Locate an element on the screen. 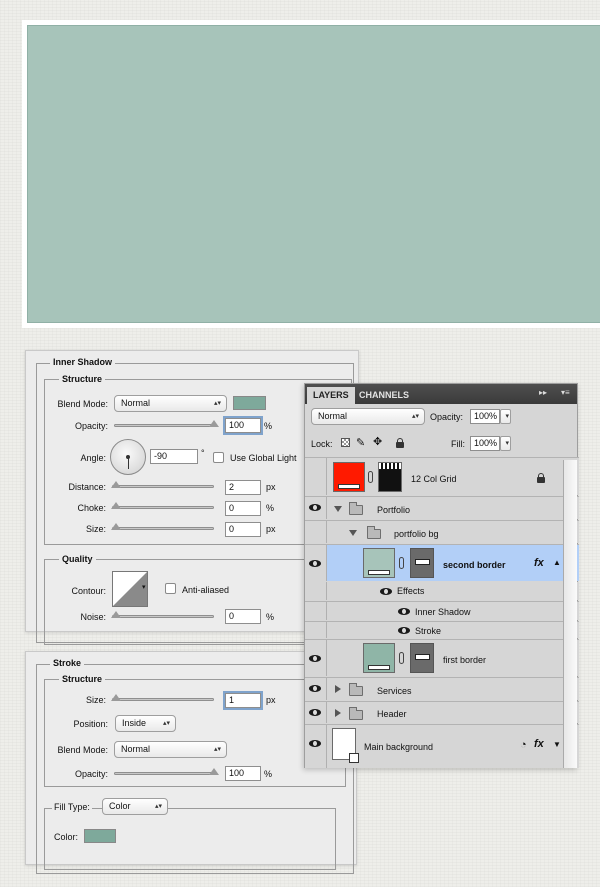  lock-all-icon is located at coordinates (400, 443).